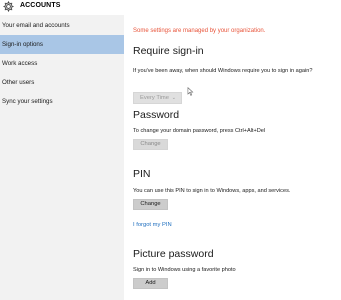 Image resolution: width=341 pixels, height=300 pixels. What do you see at coordinates (152, 225) in the screenshot?
I see `forgot-pin-link: I forgot my PIN` at bounding box center [152, 225].